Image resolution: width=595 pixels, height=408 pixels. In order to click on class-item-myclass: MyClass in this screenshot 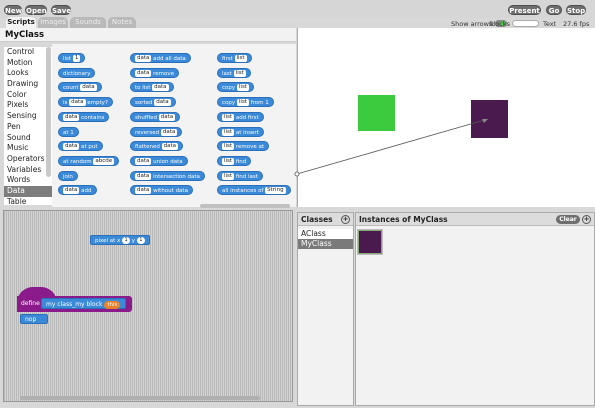, I will do `click(325, 244)`.